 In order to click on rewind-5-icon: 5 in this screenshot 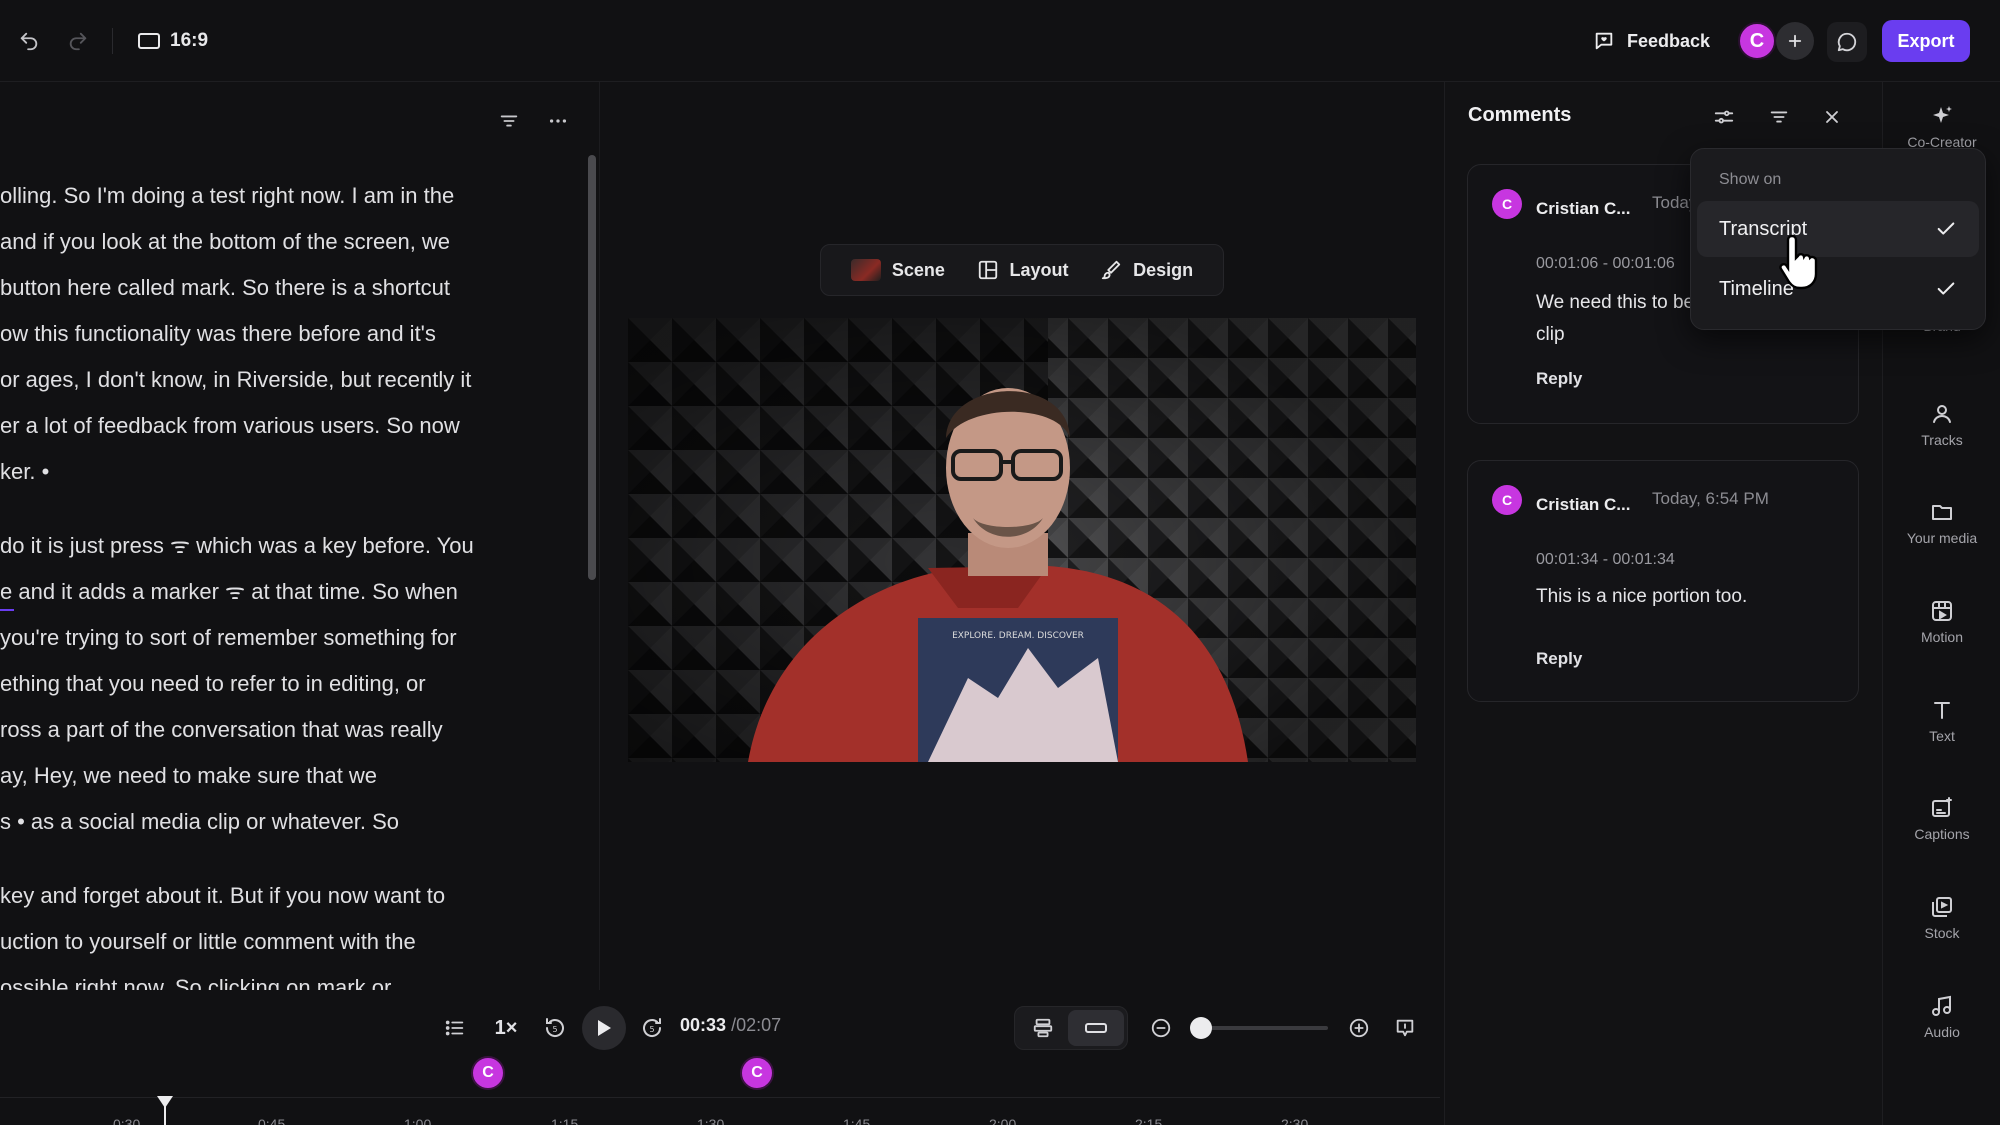, I will do `click(555, 1028)`.